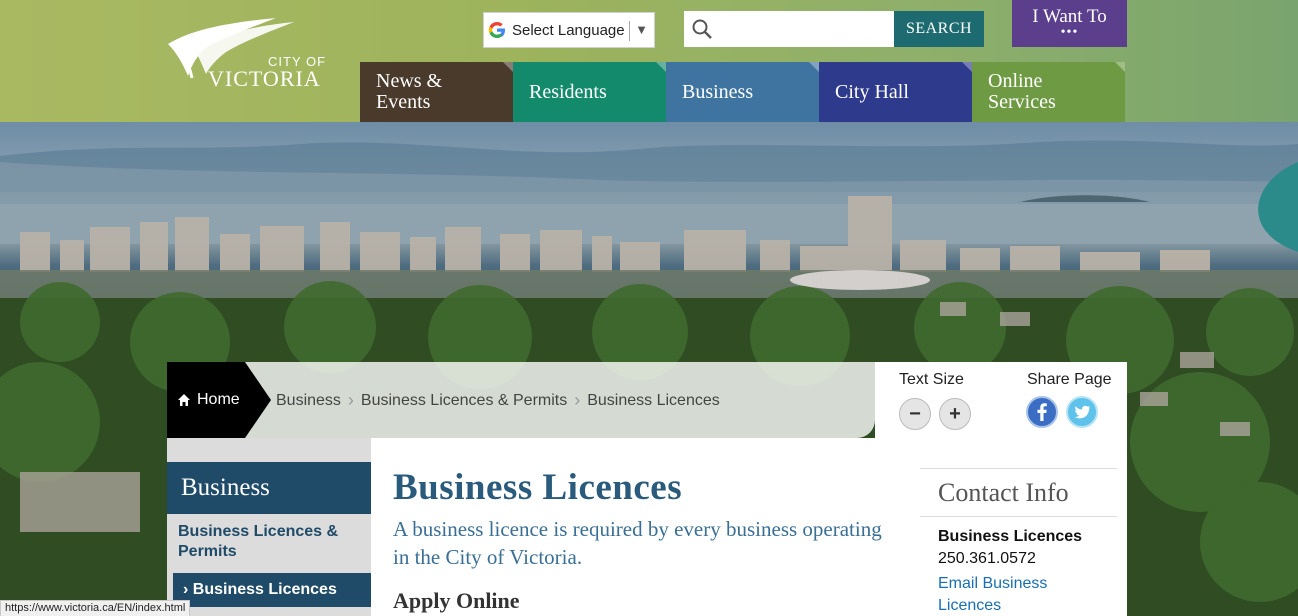 The image size is (1298, 616). Describe the element at coordinates (184, 400) in the screenshot. I see `home-icon` at that location.